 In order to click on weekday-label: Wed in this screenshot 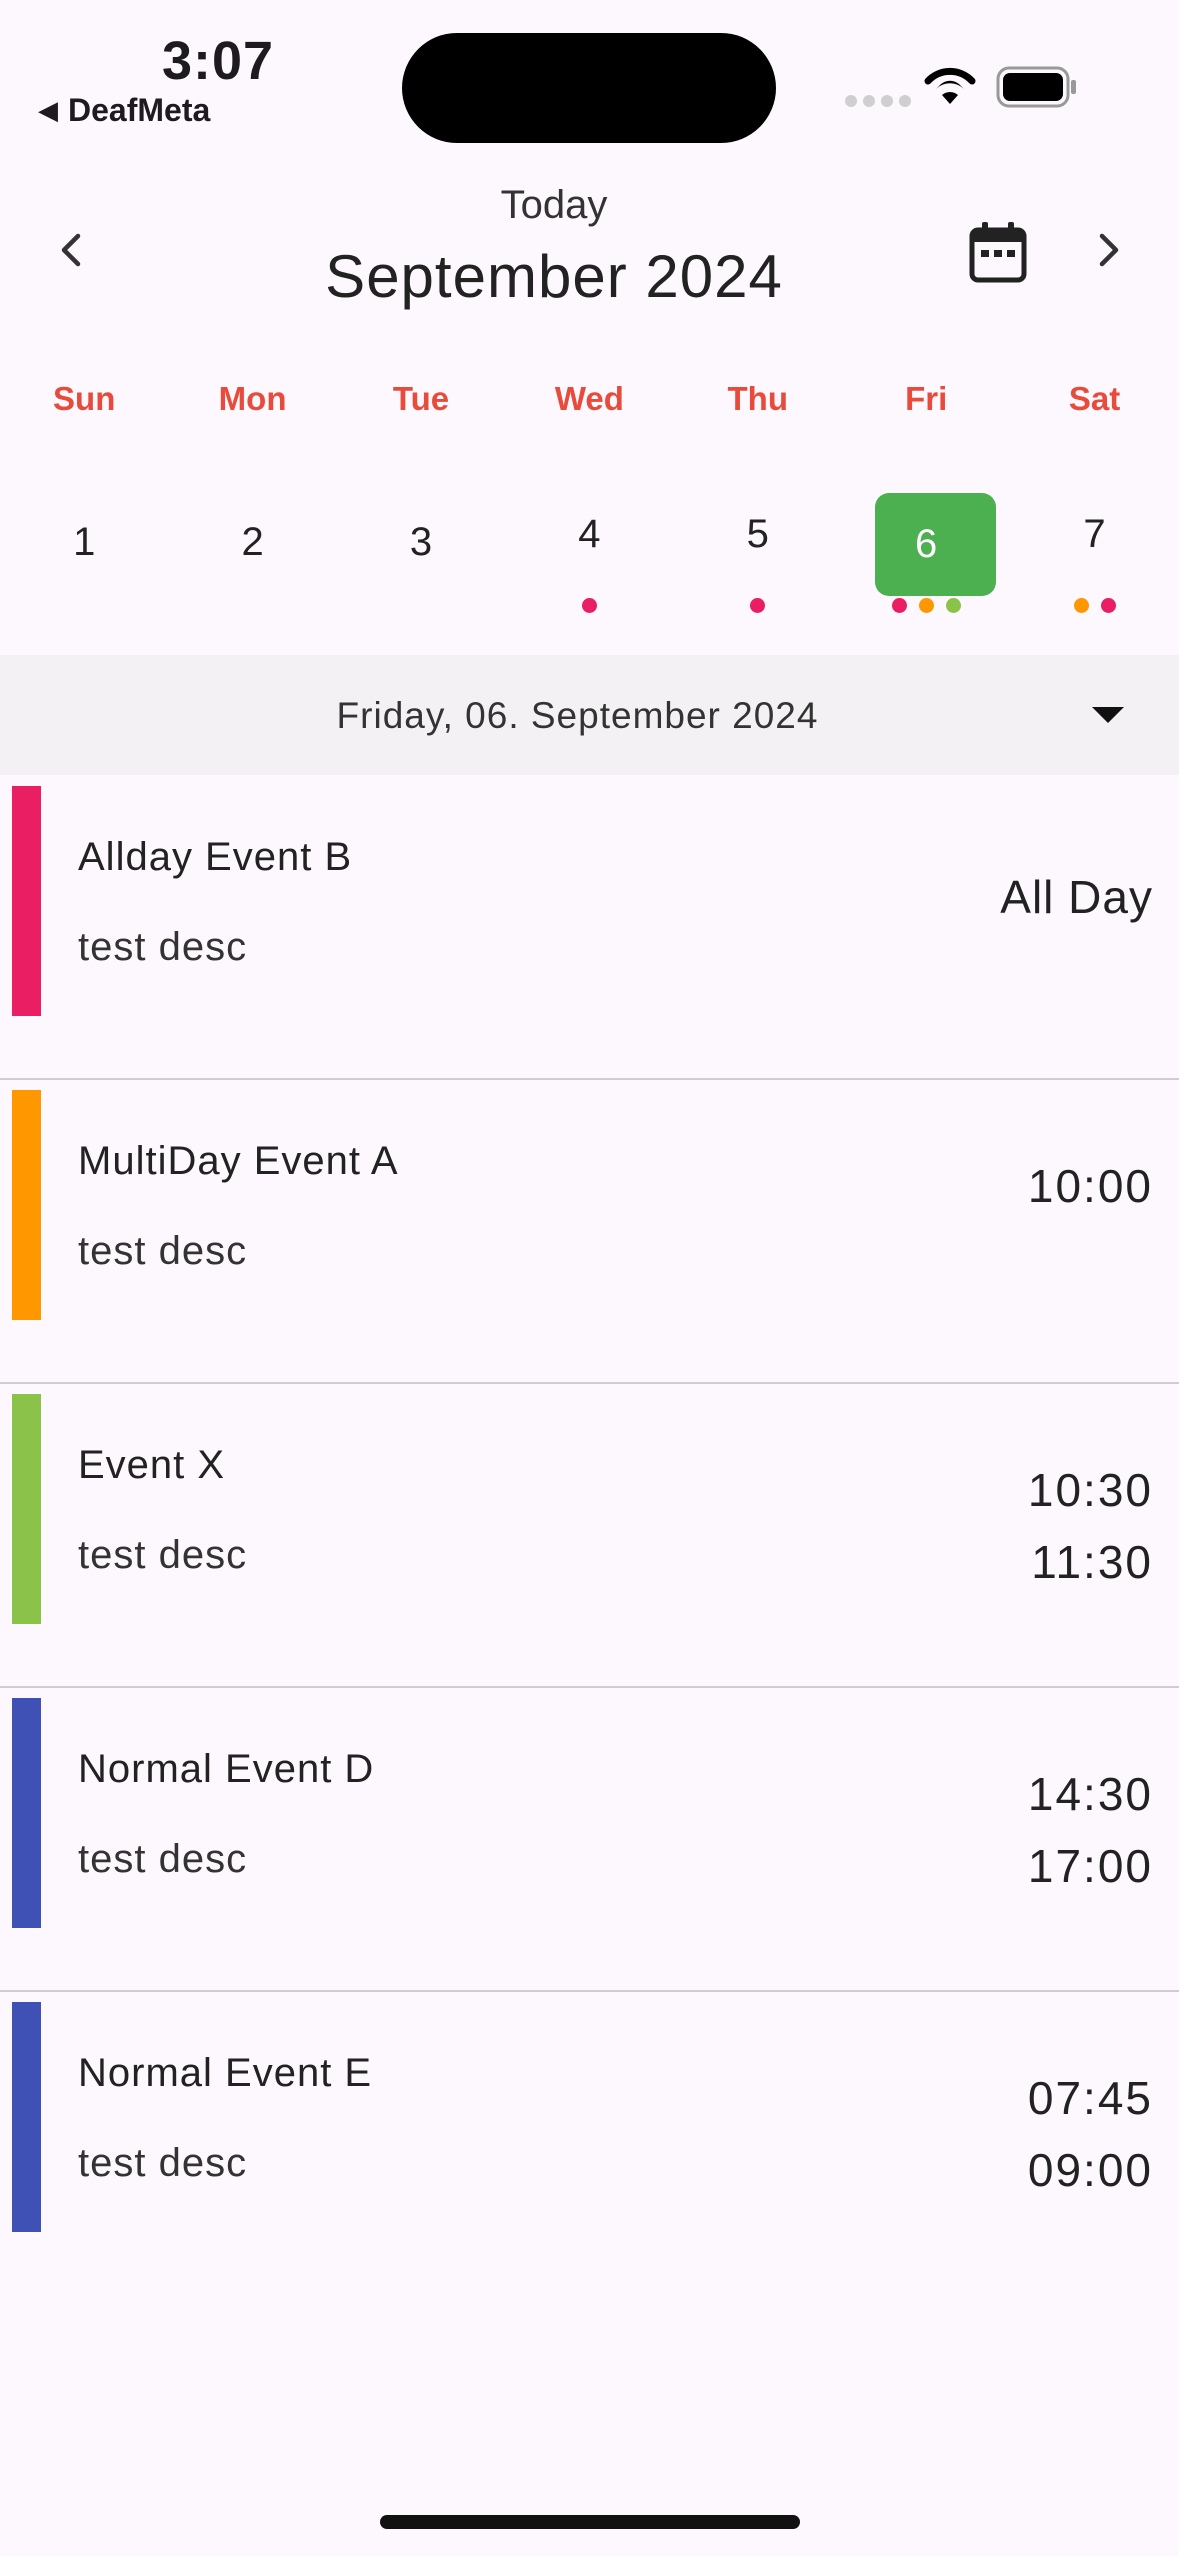, I will do `click(589, 398)`.